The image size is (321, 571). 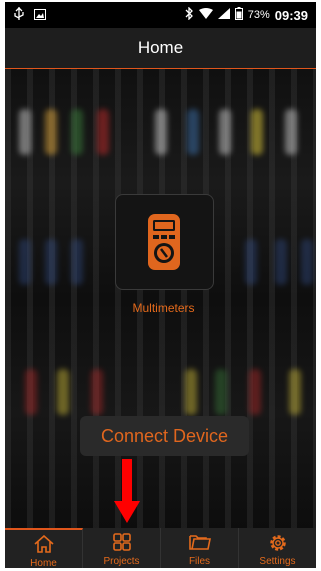 What do you see at coordinates (291, 15) in the screenshot?
I see `clock: 09:39` at bounding box center [291, 15].